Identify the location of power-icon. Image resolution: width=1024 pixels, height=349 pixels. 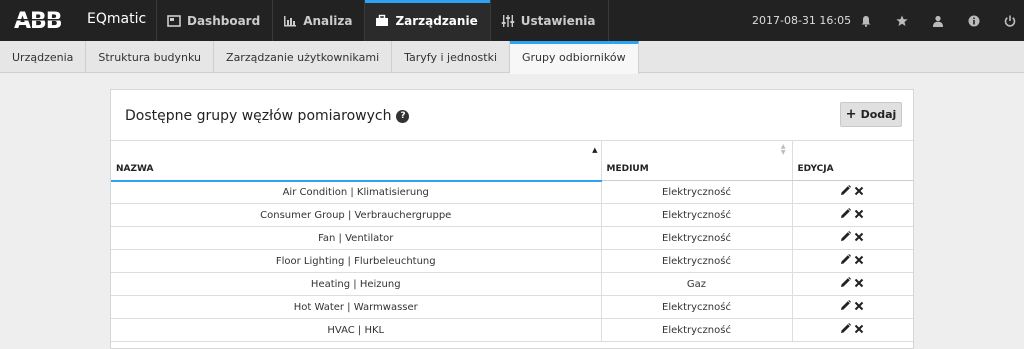
(1008, 20).